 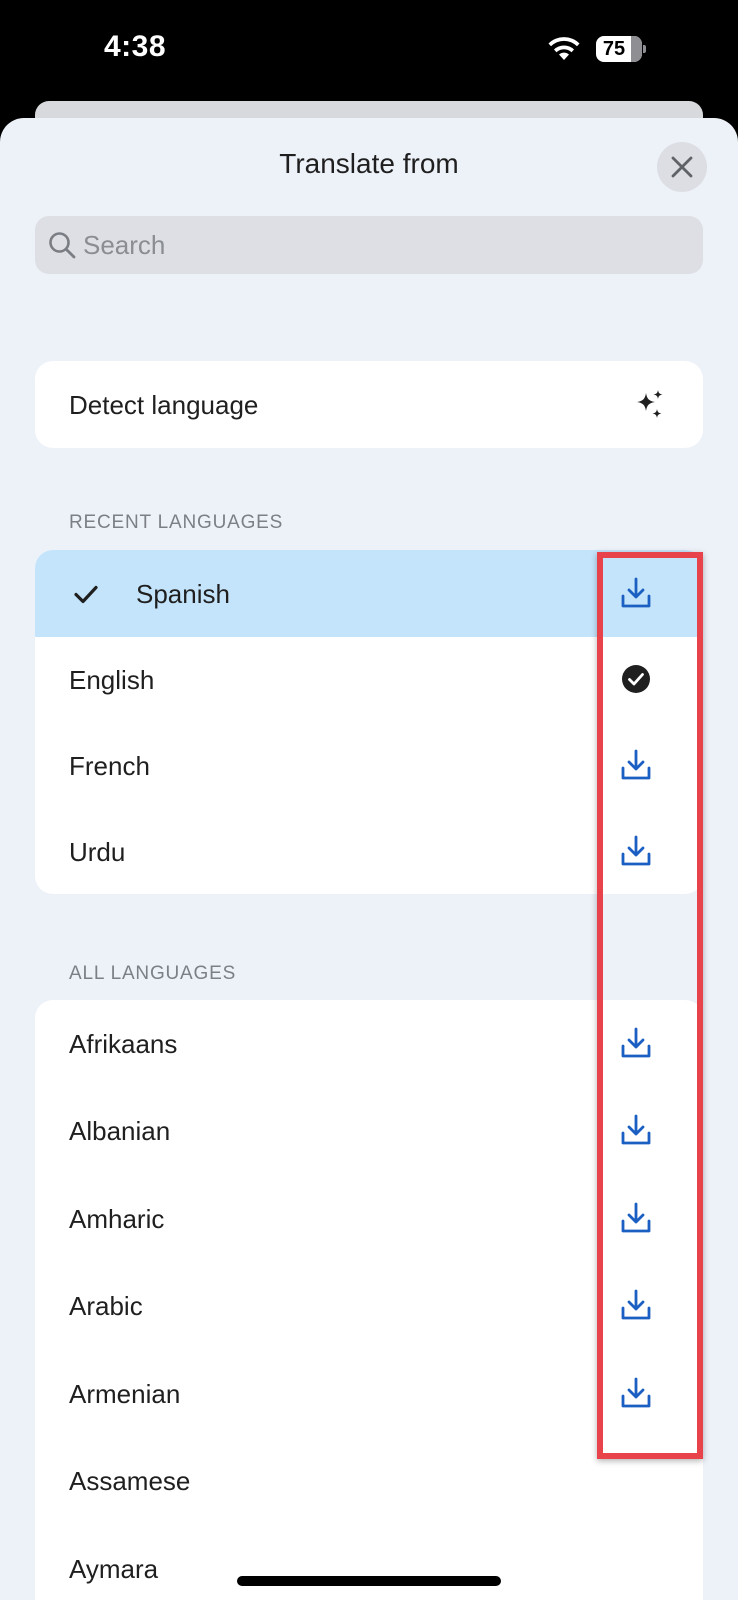 What do you see at coordinates (383, 245) in the screenshot?
I see `search-input` at bounding box center [383, 245].